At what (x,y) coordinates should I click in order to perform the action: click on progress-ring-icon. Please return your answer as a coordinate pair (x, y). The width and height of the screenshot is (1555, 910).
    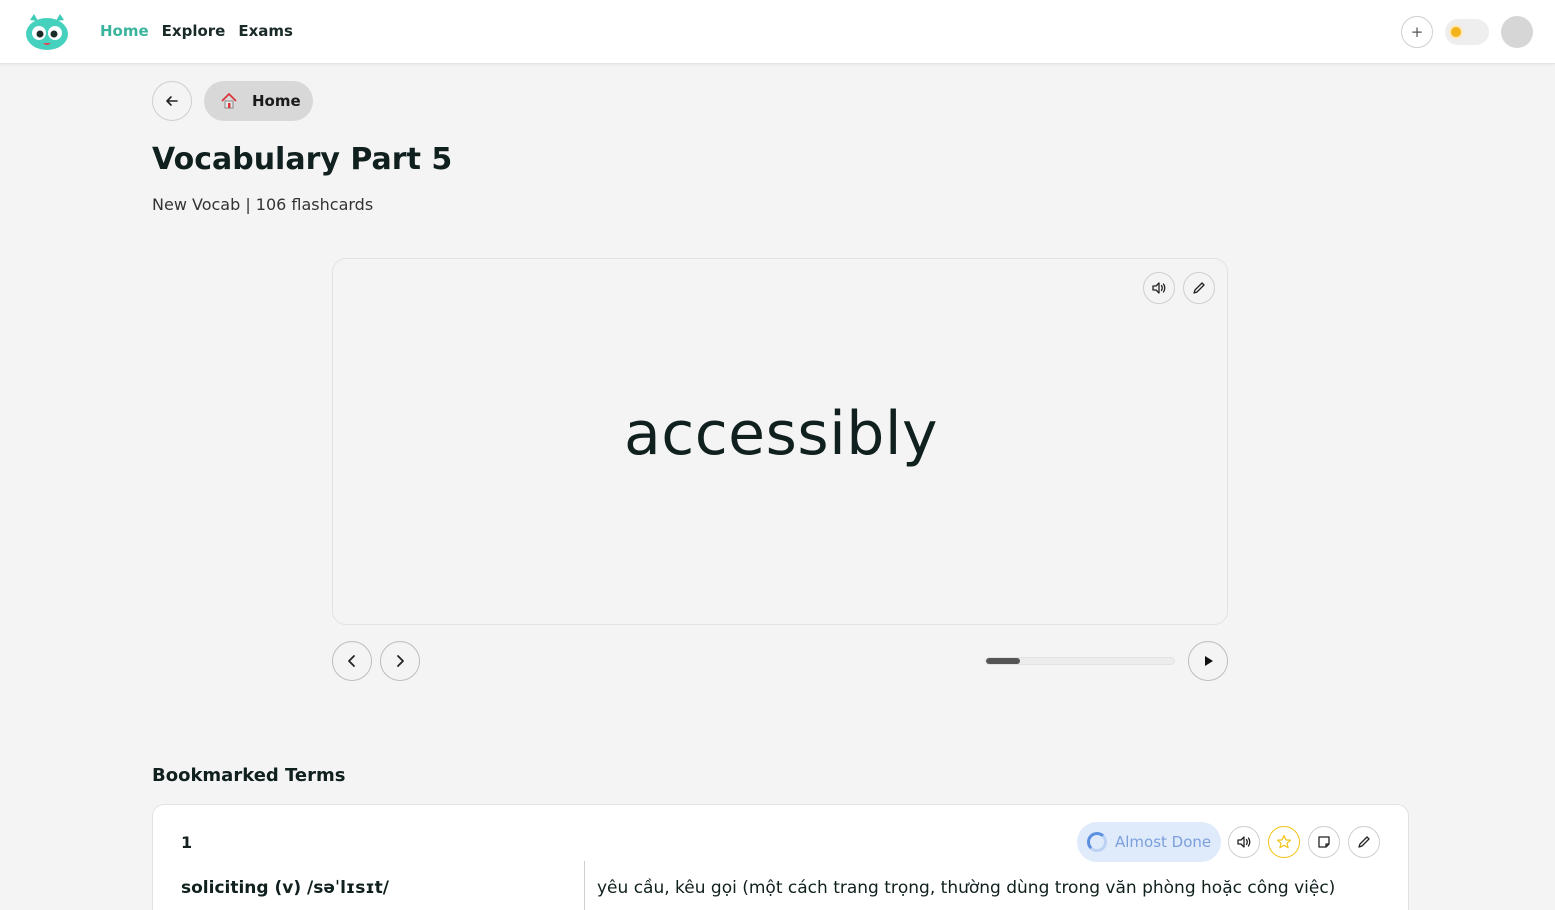
    Looking at the image, I should click on (1097, 842).